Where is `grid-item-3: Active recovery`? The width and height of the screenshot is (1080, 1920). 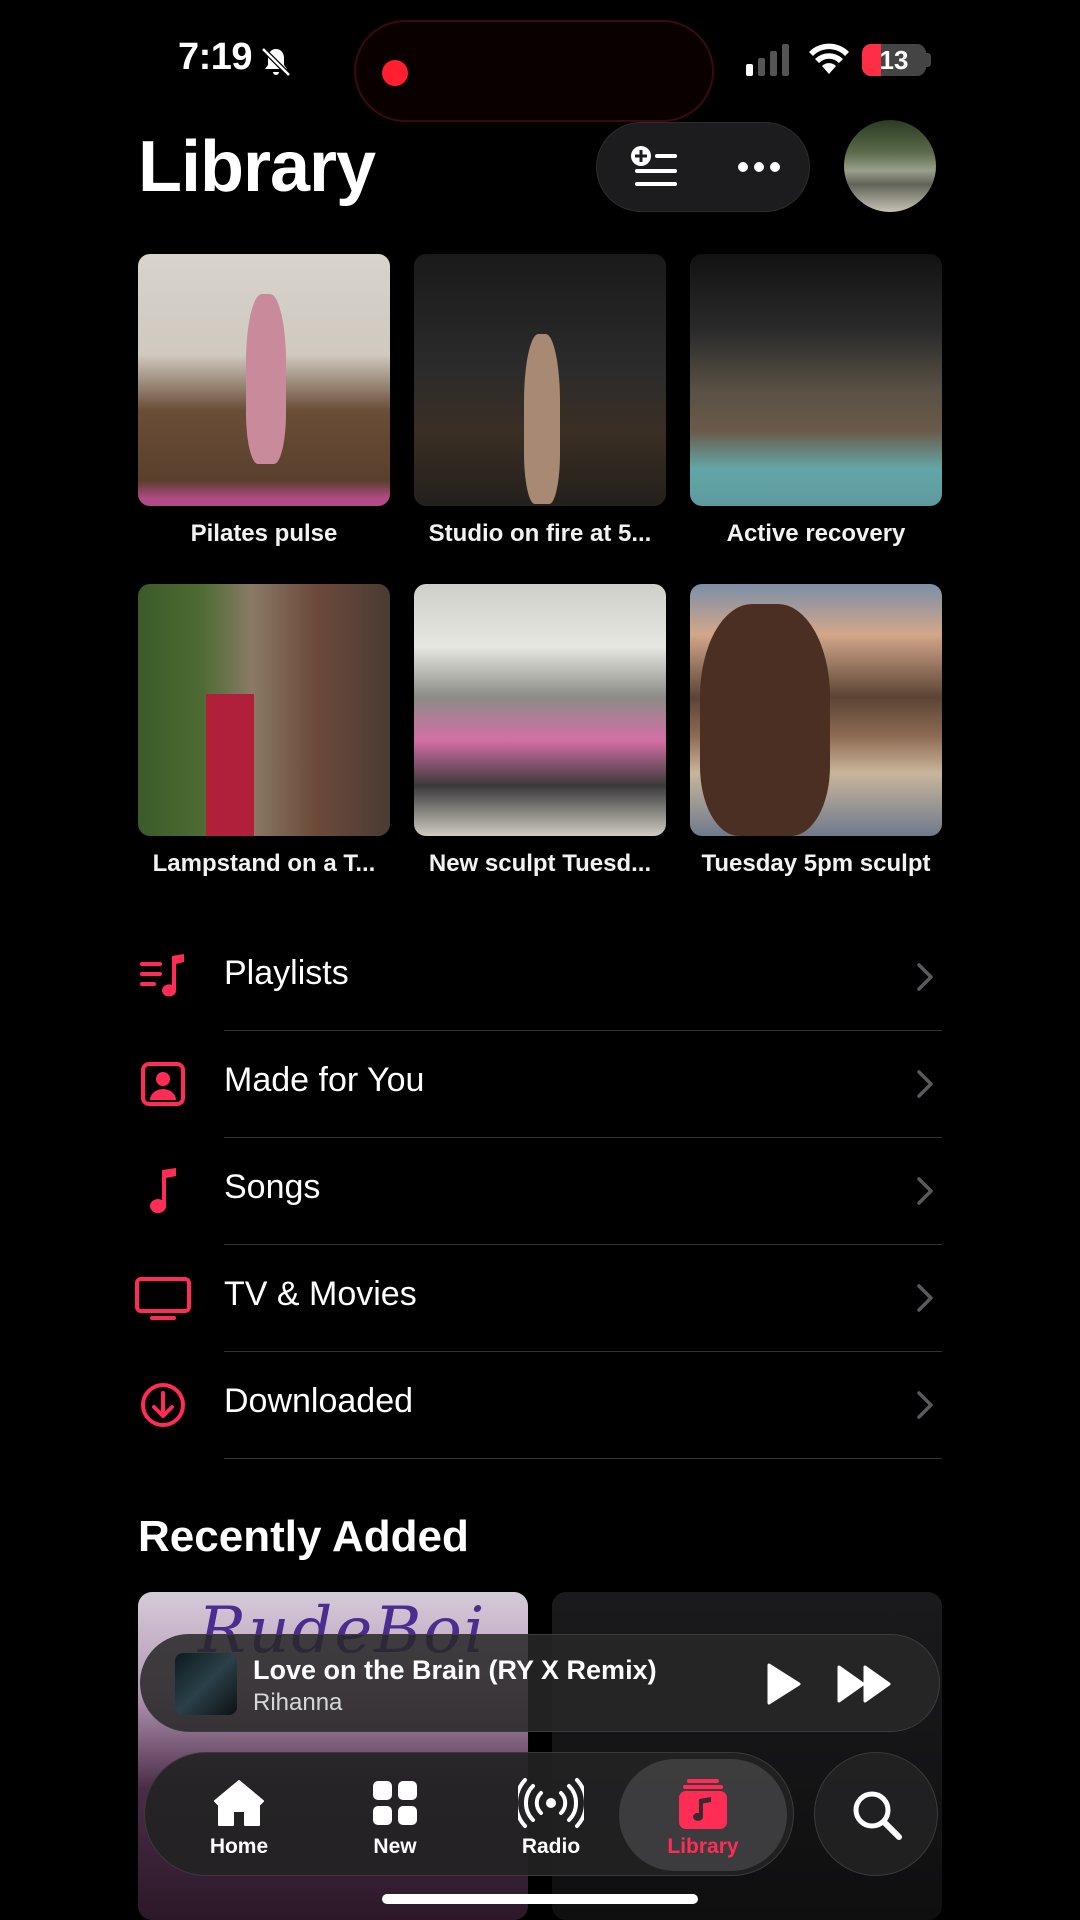 grid-item-3: Active recovery is located at coordinates (816, 401).